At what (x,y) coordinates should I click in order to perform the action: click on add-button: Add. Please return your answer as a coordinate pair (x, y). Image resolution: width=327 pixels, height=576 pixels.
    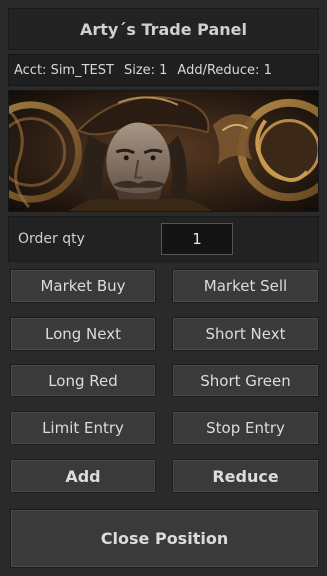
    Looking at the image, I should click on (83, 476).